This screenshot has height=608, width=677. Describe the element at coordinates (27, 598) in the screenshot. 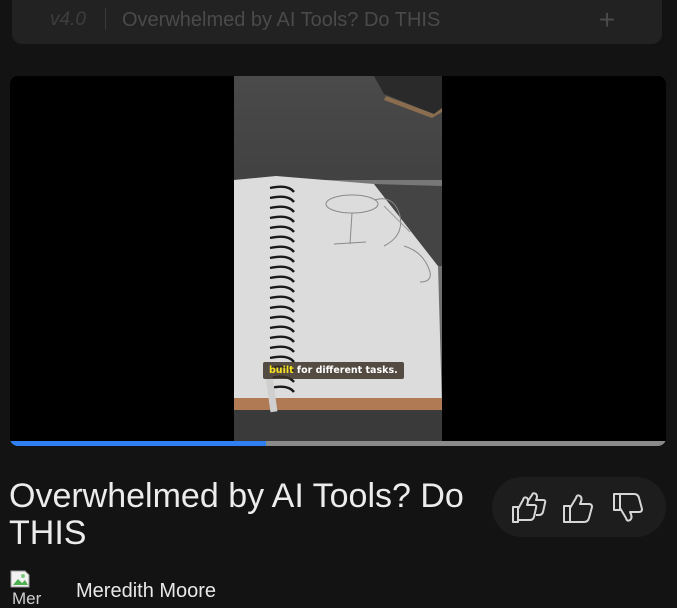

I see `avatar-alt-text: Mer` at that location.